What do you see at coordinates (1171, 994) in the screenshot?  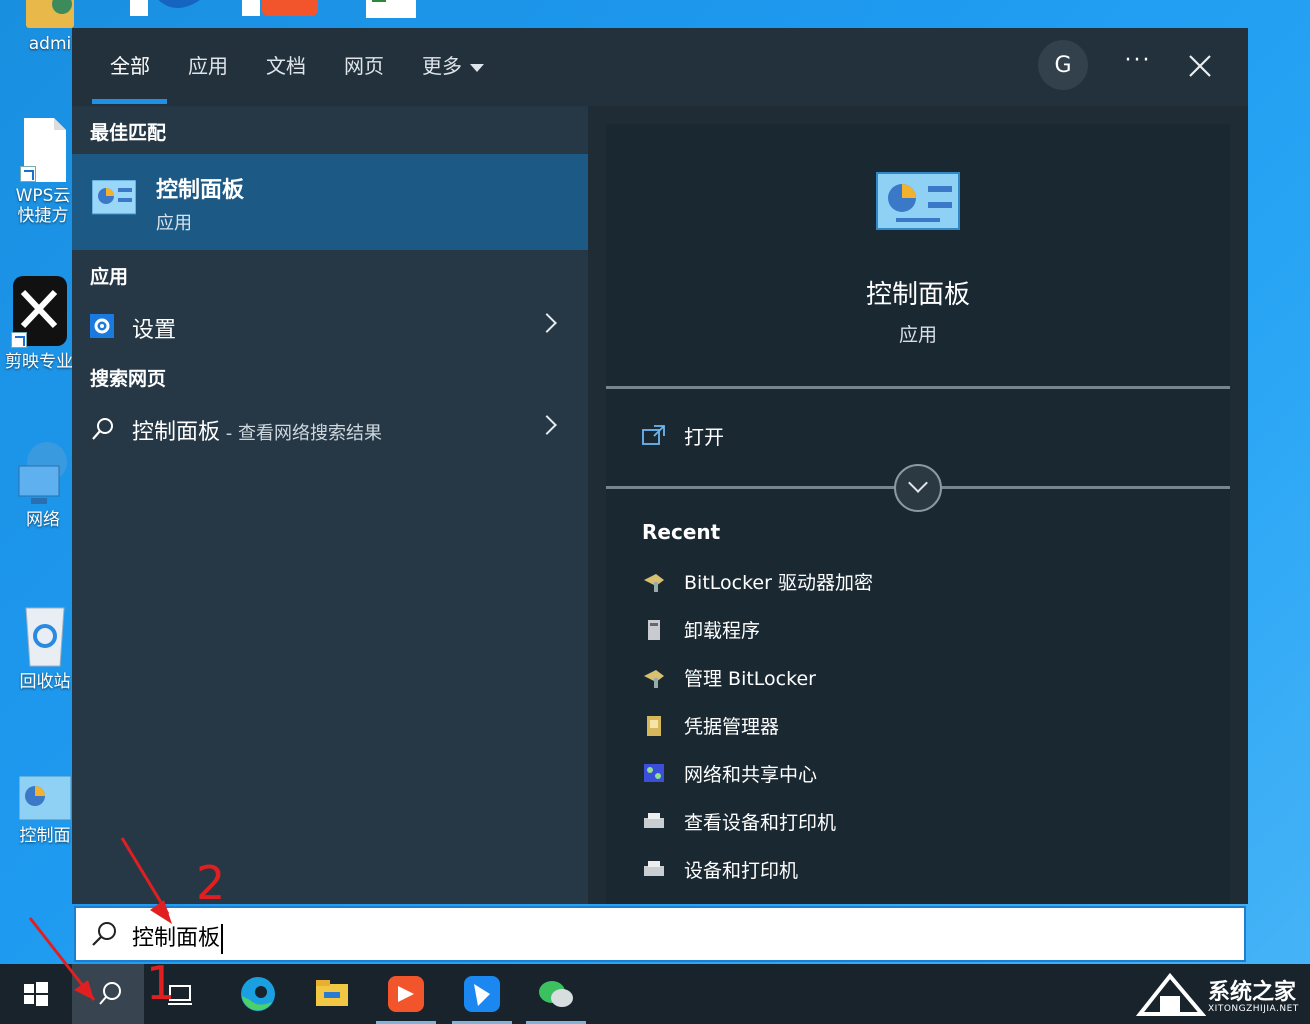 I see `watermark-logo-icon` at bounding box center [1171, 994].